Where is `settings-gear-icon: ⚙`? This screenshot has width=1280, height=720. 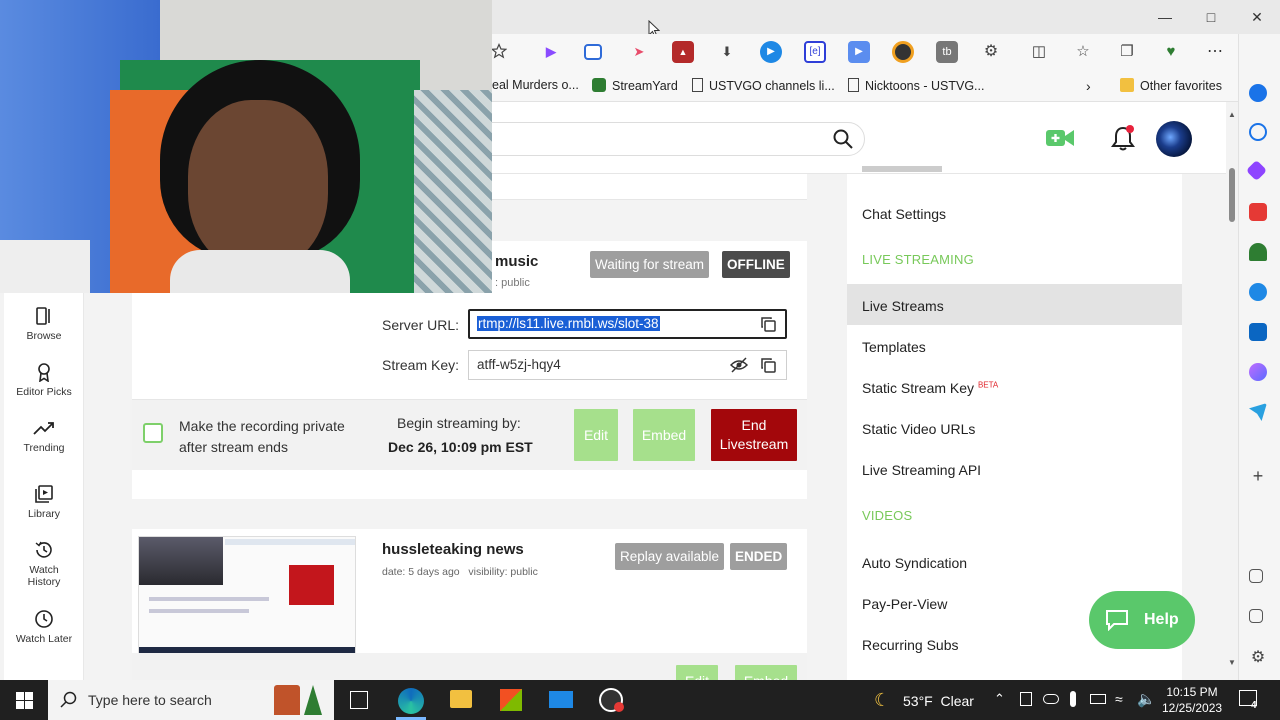
settings-gear-icon: ⚙ is located at coordinates (1258, 658).